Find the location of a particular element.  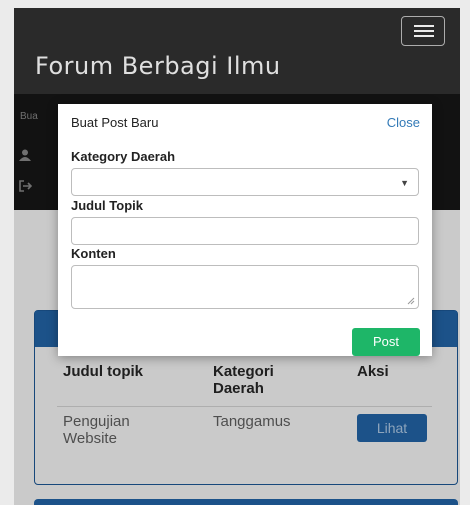

judul-topik-input is located at coordinates (245, 231).